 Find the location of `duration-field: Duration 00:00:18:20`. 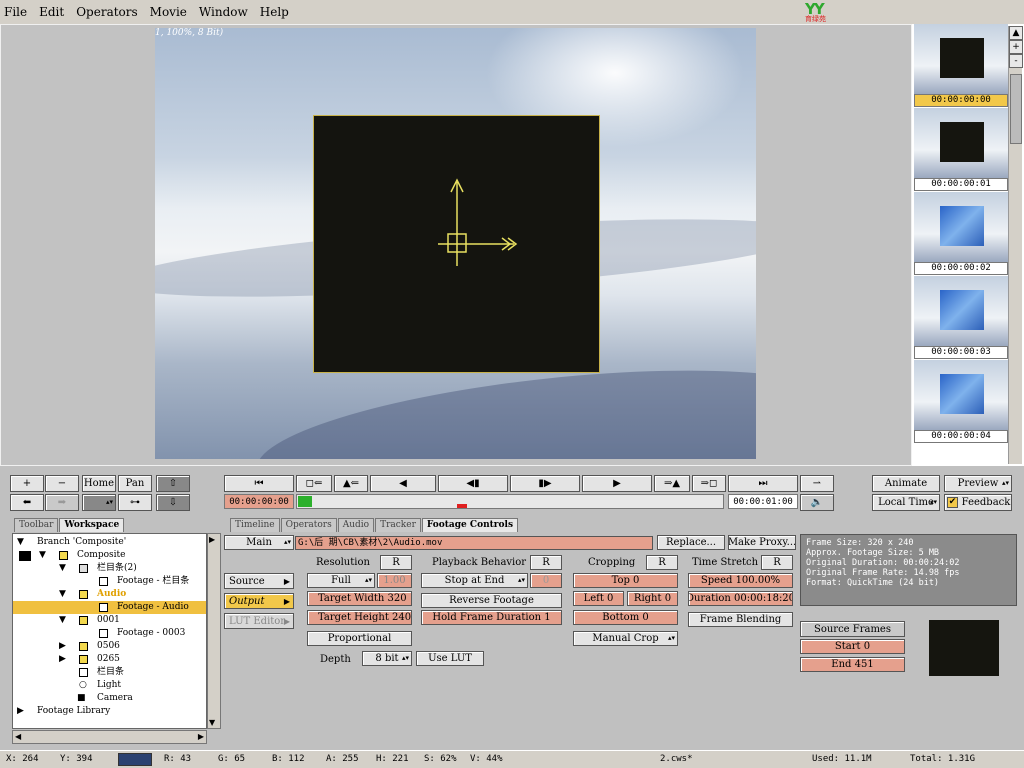

duration-field: Duration 00:00:18:20 is located at coordinates (740, 598).